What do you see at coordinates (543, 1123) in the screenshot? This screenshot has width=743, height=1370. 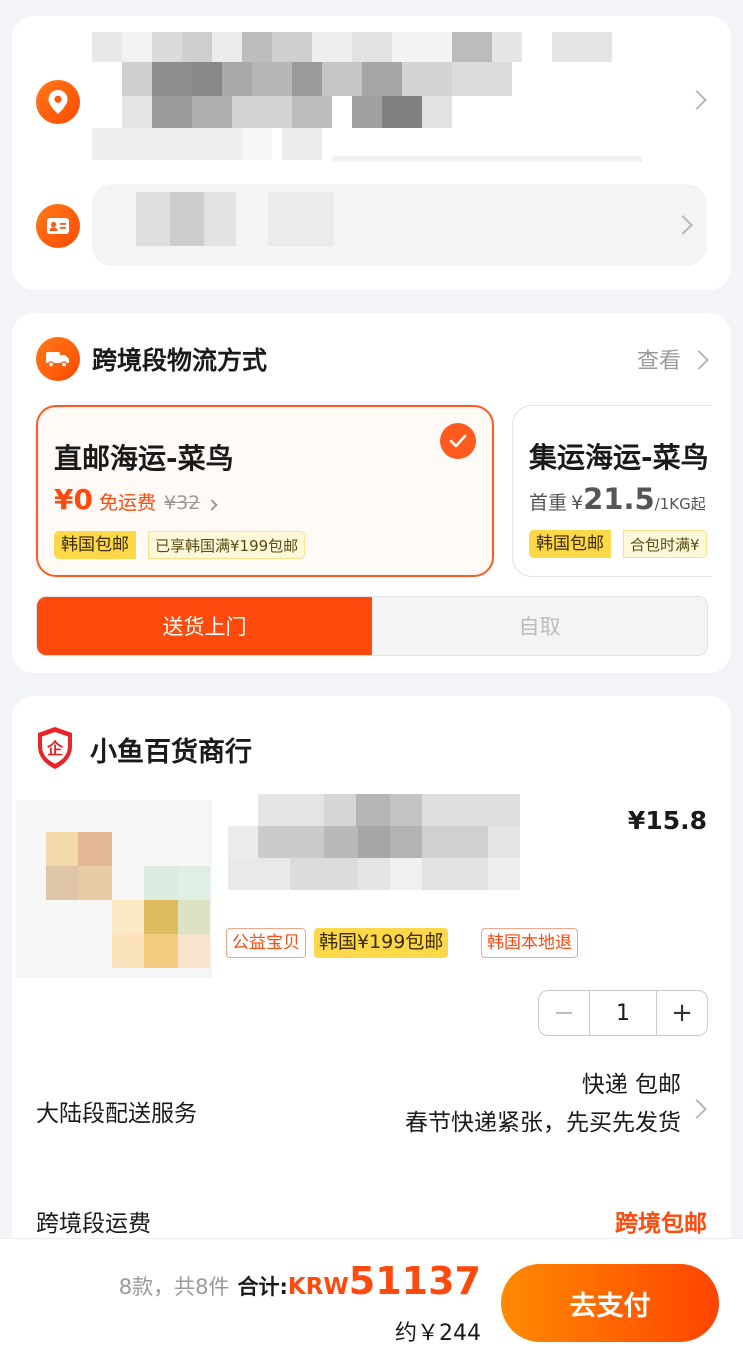 I see `mainland-service-line2: 春节快递紧张，先买先发货` at bounding box center [543, 1123].